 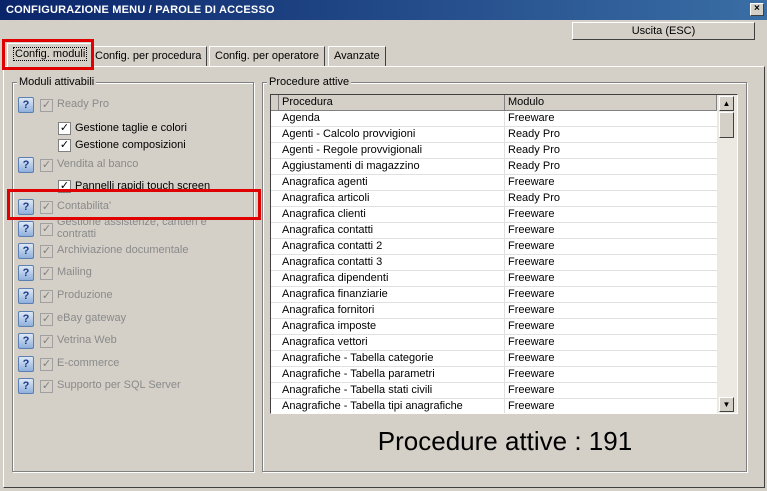 What do you see at coordinates (726, 125) in the screenshot?
I see `scroll-thumb` at bounding box center [726, 125].